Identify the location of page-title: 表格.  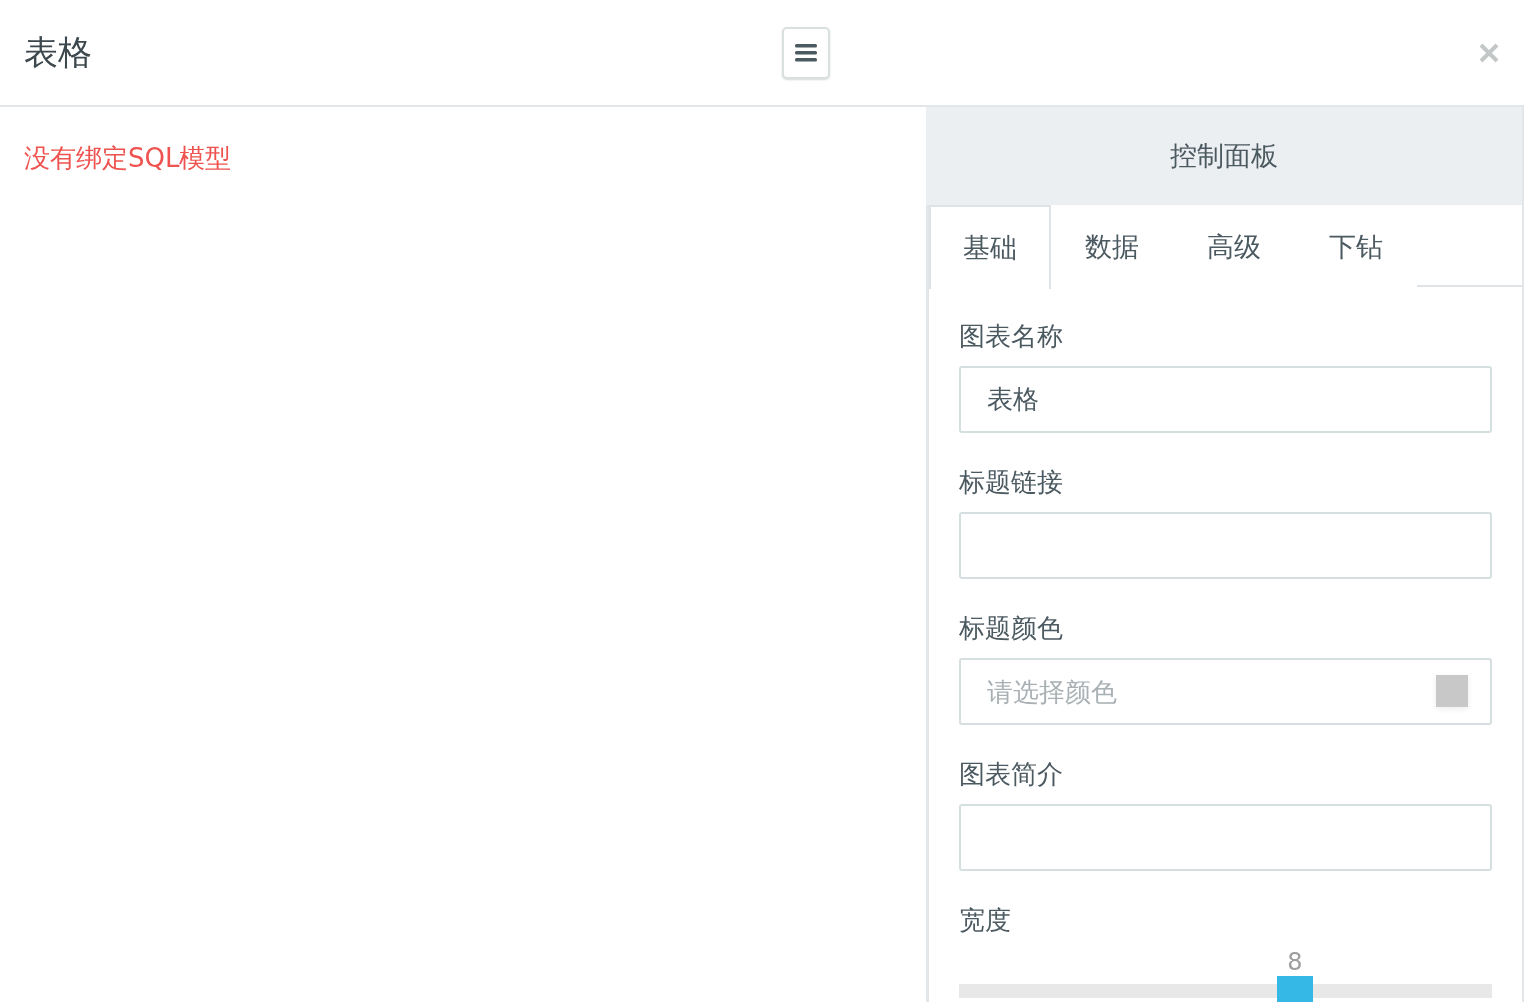
(58, 52).